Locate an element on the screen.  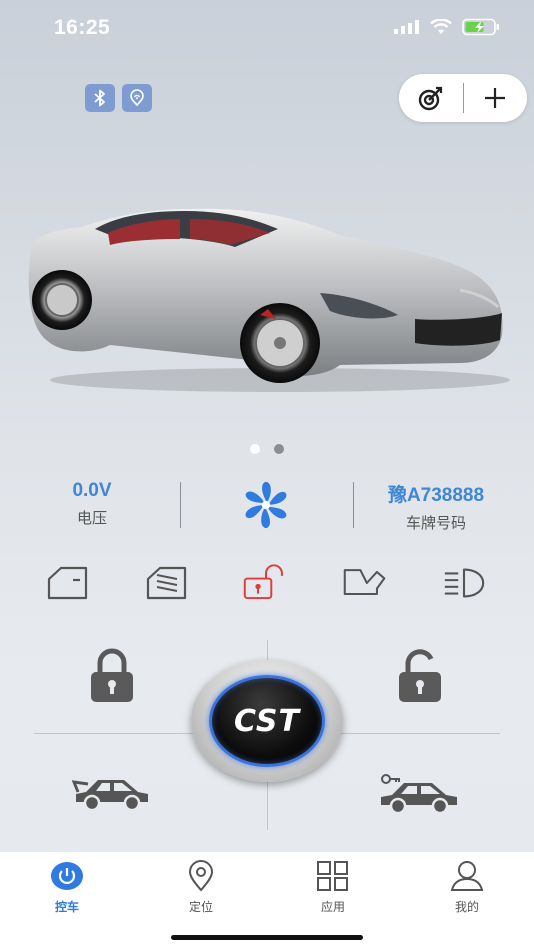
vehicle-status-row is located at coordinates (267, 584).